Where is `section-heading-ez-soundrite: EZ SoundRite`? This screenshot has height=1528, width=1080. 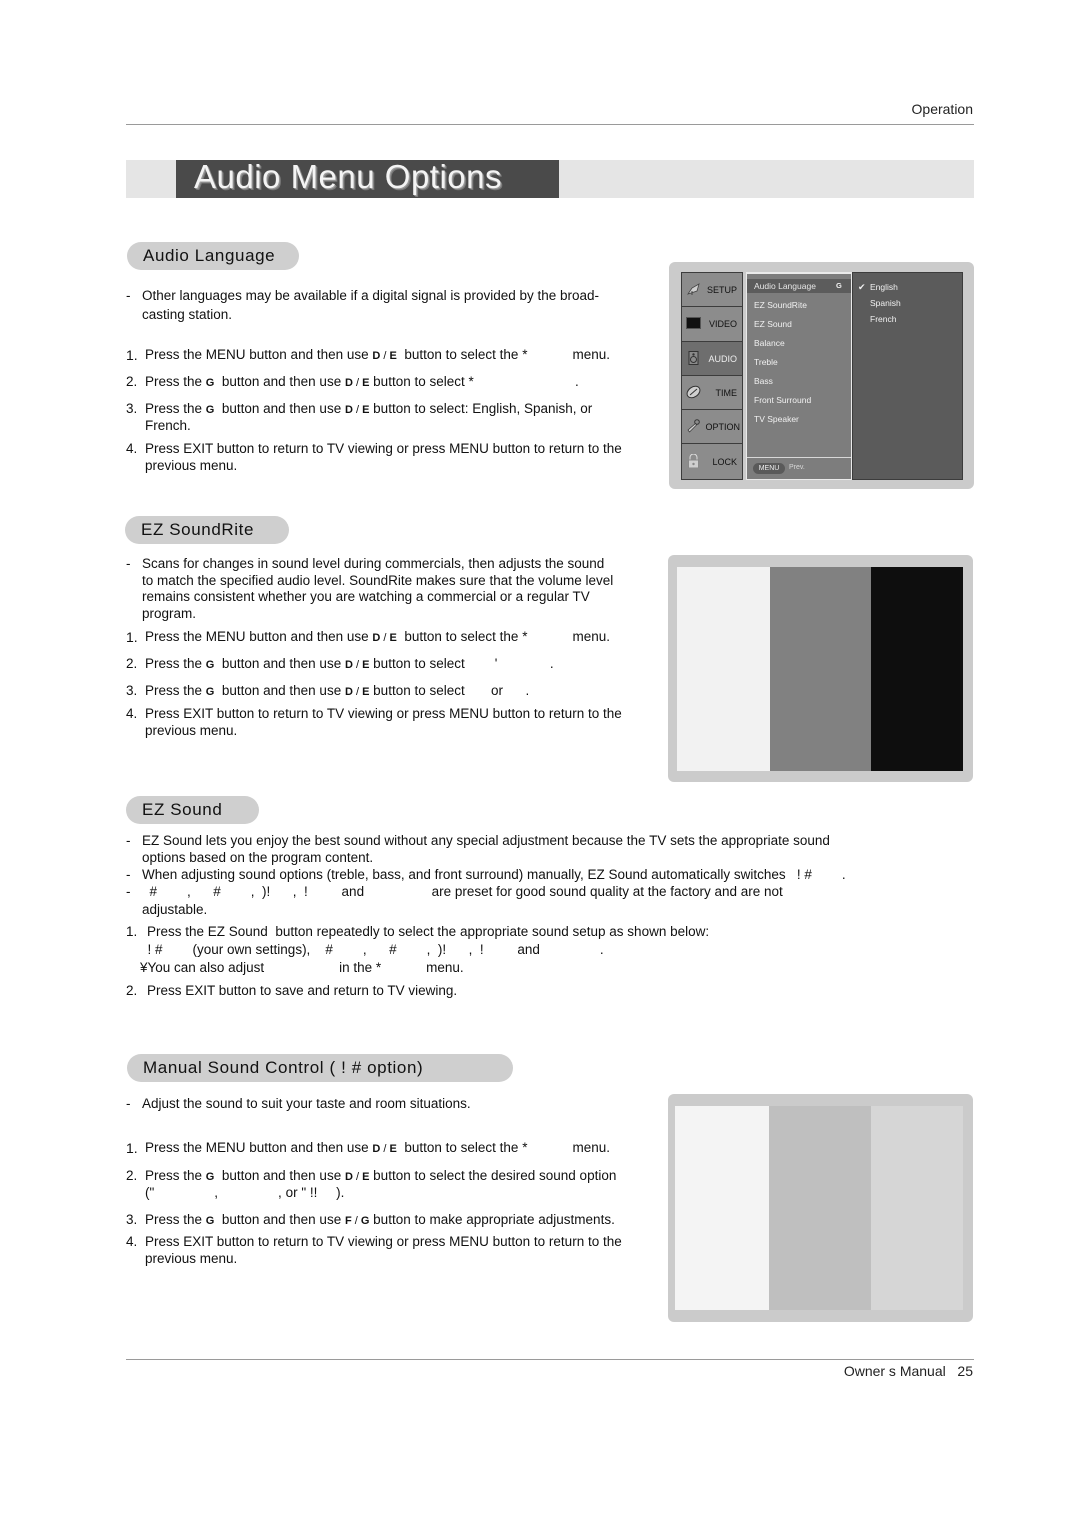
section-heading-ez-soundrite: EZ SoundRite is located at coordinates (207, 530).